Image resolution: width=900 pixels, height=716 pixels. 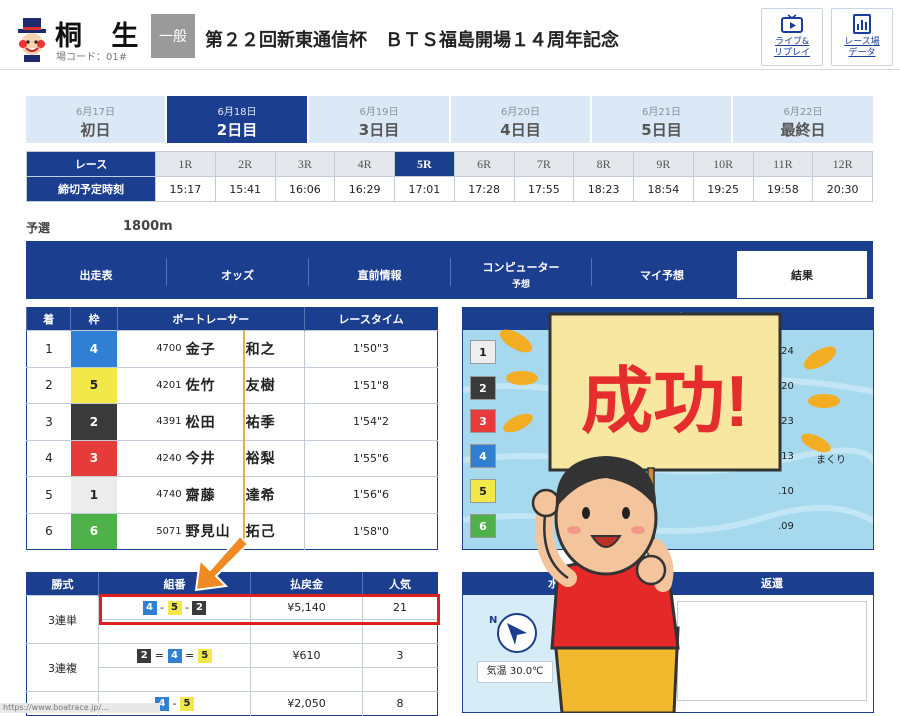 What do you see at coordinates (173, 36) in the screenshot?
I see `grade-badge: 一般` at bounding box center [173, 36].